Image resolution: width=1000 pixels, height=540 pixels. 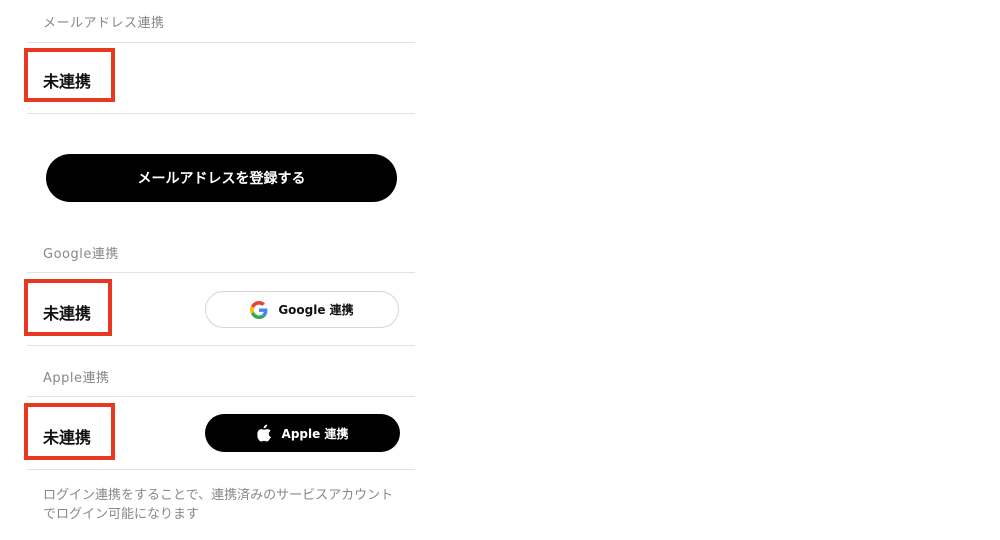 I want to click on google-icon, so click(x=259, y=309).